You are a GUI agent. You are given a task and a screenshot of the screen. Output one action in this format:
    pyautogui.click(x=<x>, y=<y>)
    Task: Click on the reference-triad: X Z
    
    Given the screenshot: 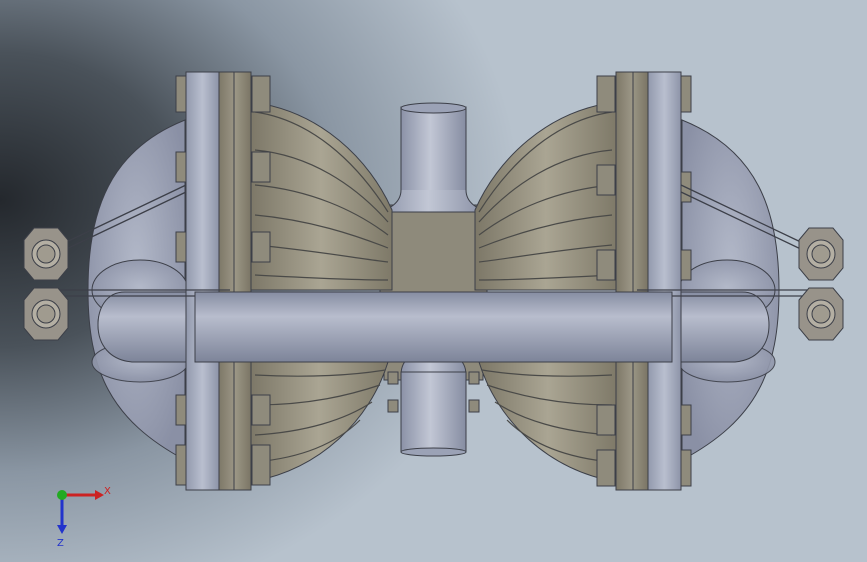 What is the action you would take?
    pyautogui.click(x=84, y=517)
    